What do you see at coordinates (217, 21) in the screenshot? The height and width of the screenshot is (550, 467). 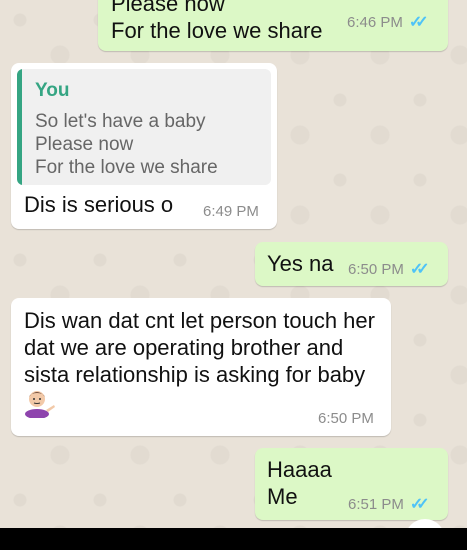 I see `message-text: Please now For the love we share` at bounding box center [217, 21].